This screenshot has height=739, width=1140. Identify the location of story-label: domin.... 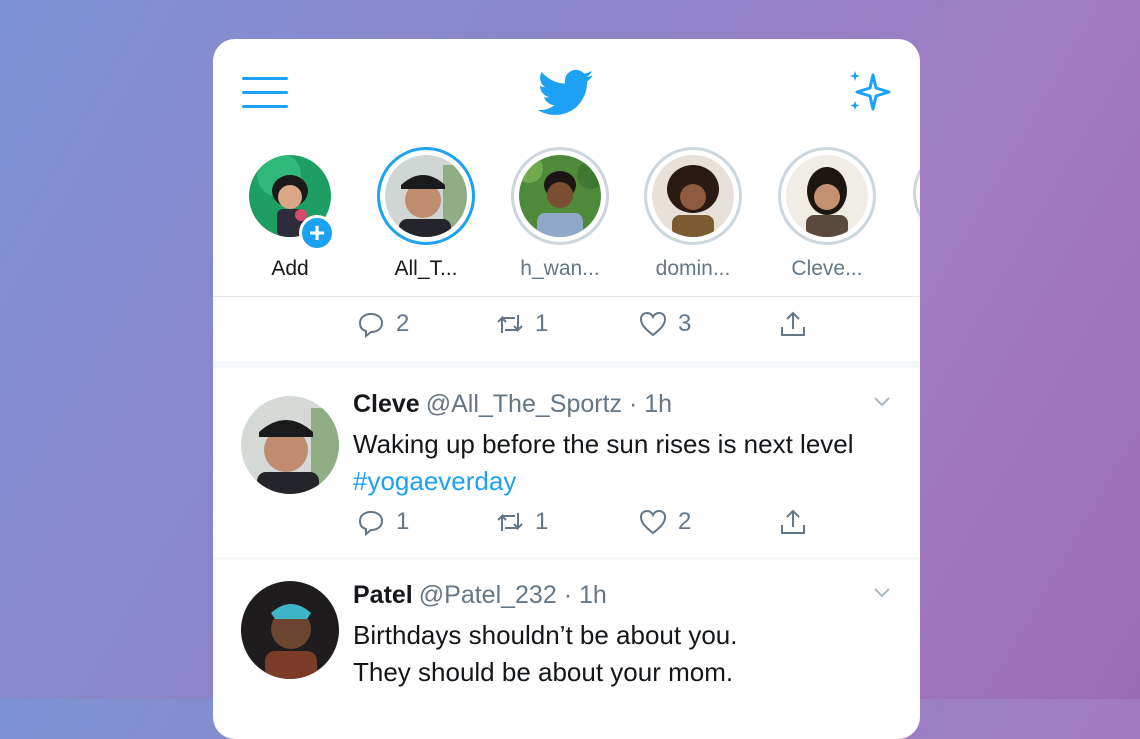
(693, 268).